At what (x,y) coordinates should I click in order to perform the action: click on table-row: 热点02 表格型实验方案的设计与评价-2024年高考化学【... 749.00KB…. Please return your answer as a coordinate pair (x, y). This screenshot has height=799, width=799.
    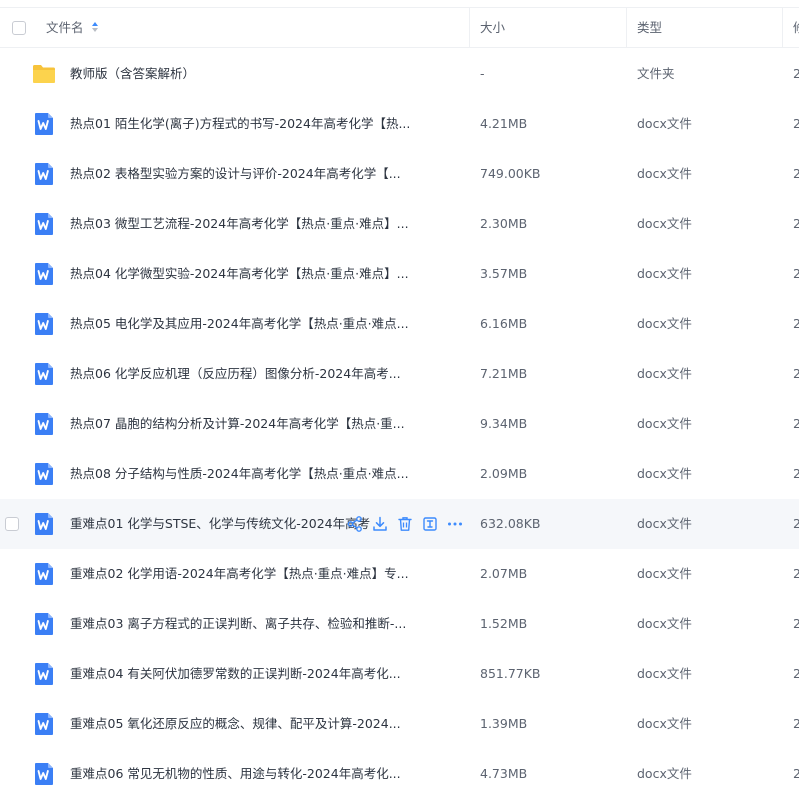
    Looking at the image, I should click on (399, 174).